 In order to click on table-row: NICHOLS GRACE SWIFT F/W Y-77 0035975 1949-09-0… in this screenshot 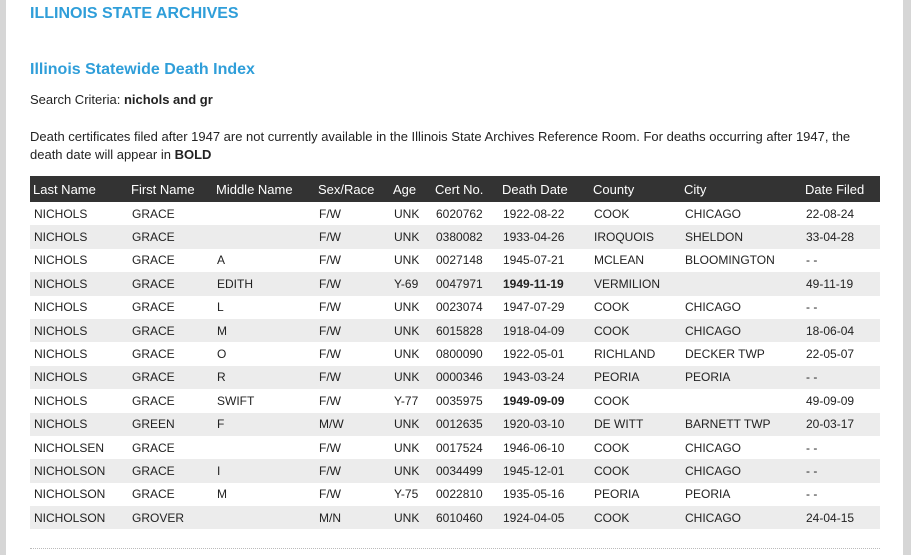, I will do `click(455, 401)`.